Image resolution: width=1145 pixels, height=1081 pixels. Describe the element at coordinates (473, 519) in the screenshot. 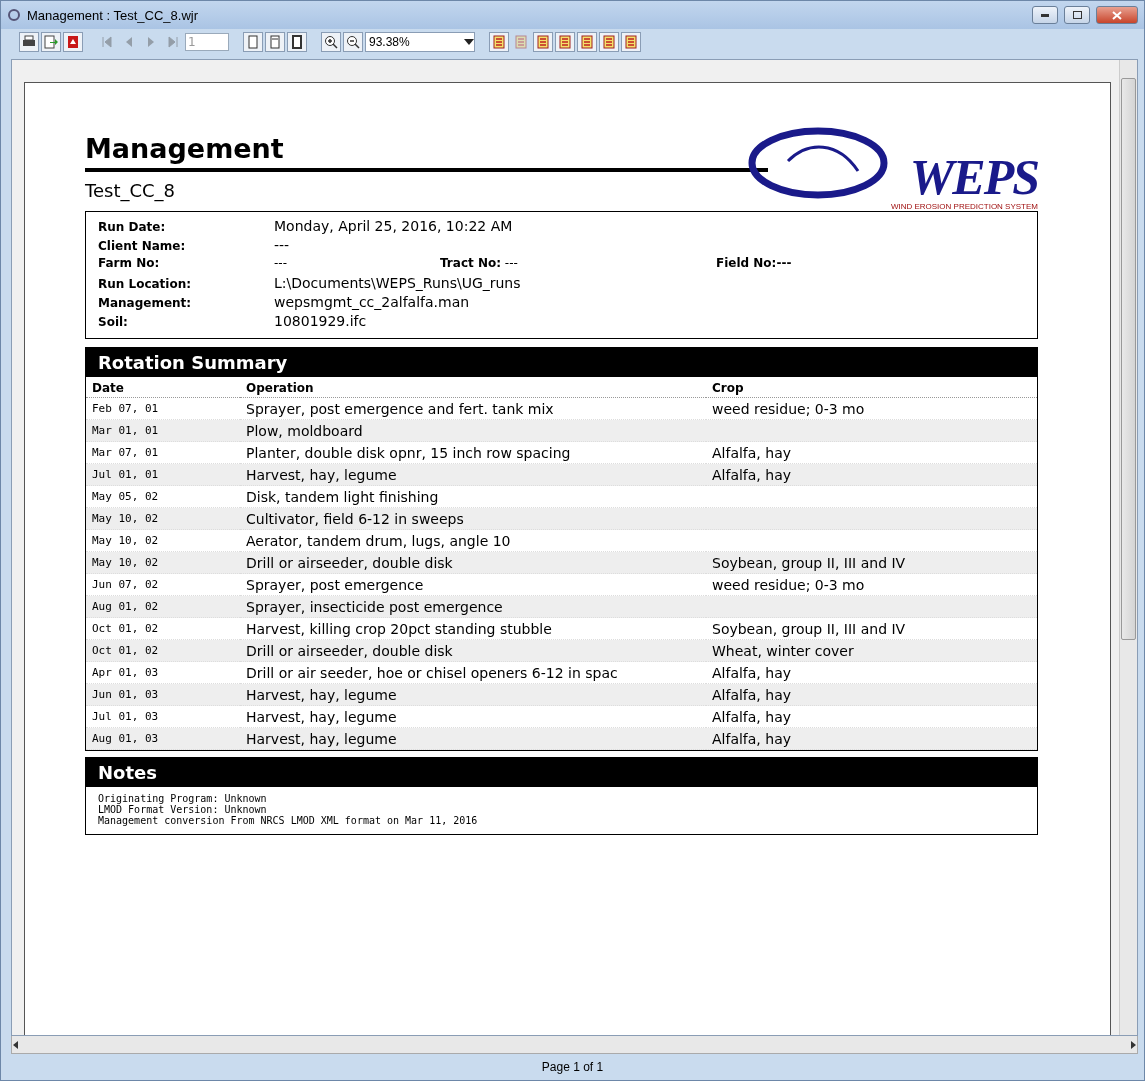

I see `table-cell: Cultivator, field 6-12 in sweeps` at that location.